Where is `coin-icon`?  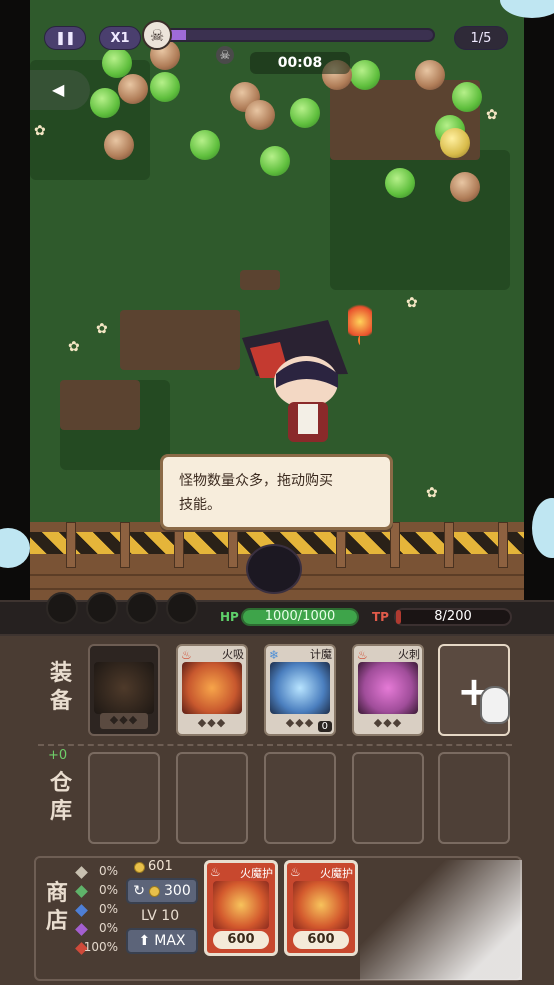
coin-icon is located at coordinates (139, 867).